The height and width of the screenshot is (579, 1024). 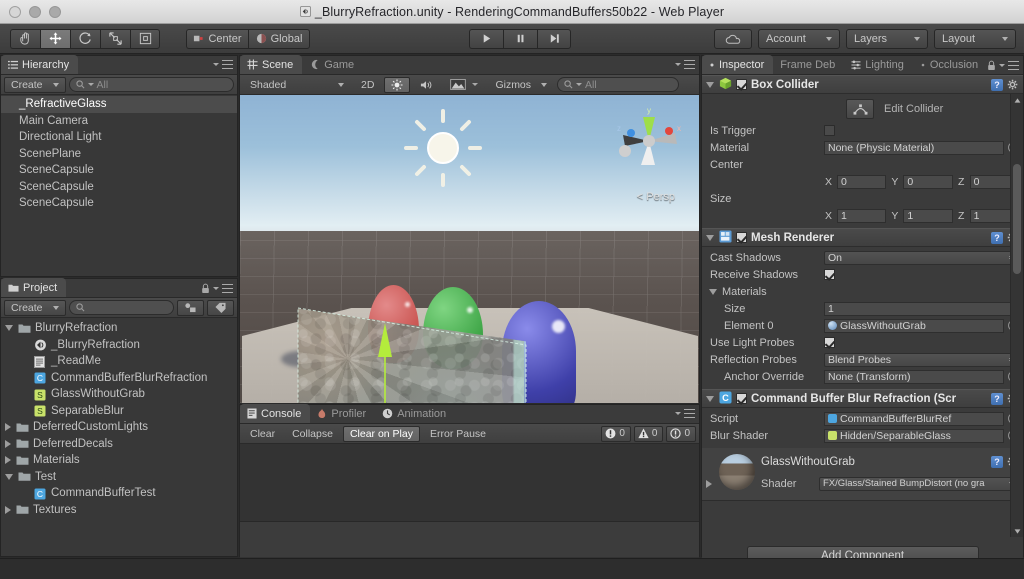 I want to click on property-materials-foldout: Materials, so click(x=862, y=291).